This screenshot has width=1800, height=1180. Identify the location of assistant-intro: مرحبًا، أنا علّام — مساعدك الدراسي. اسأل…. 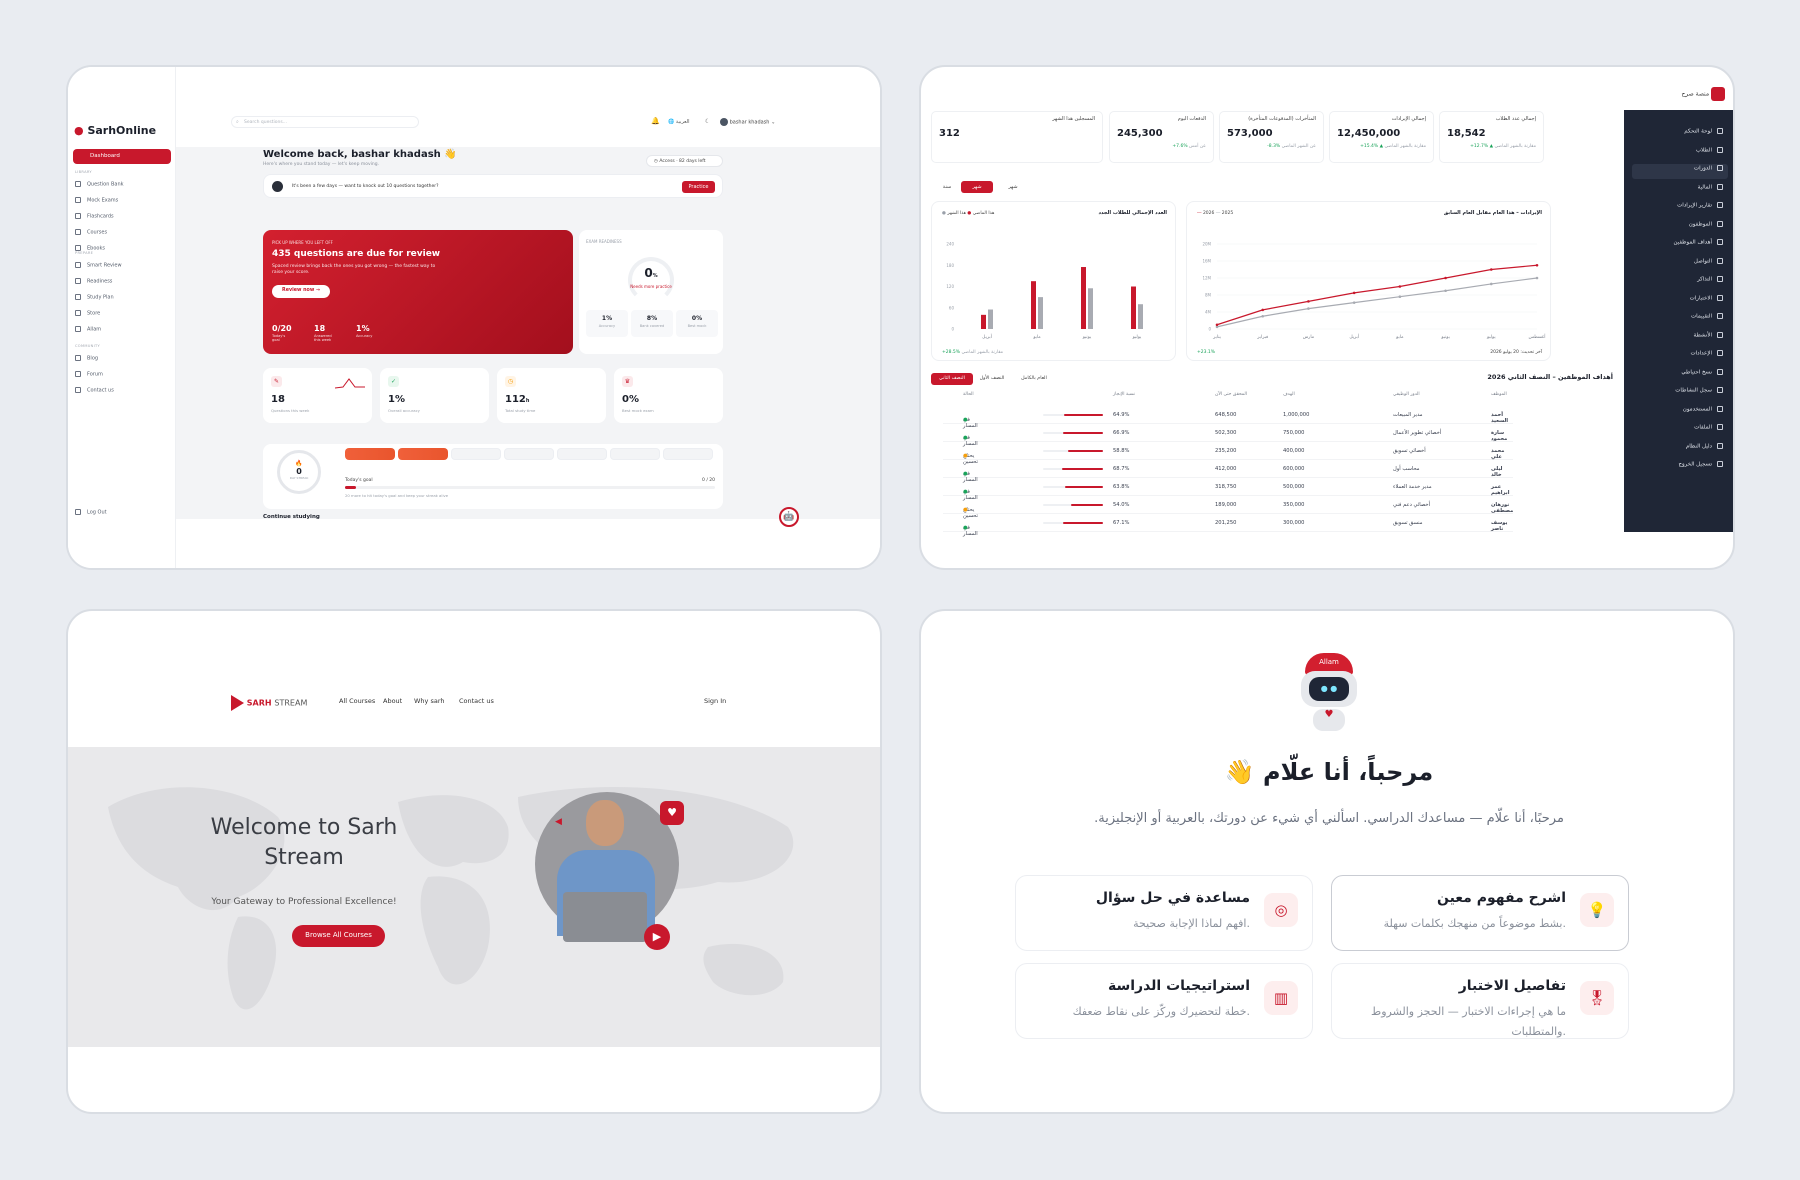
(1329, 818).